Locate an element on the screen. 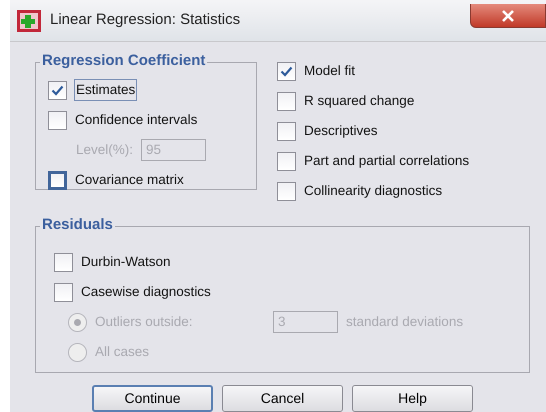 The width and height of the screenshot is (546, 412). checkbox-label: Confidence intervals is located at coordinates (136, 120).